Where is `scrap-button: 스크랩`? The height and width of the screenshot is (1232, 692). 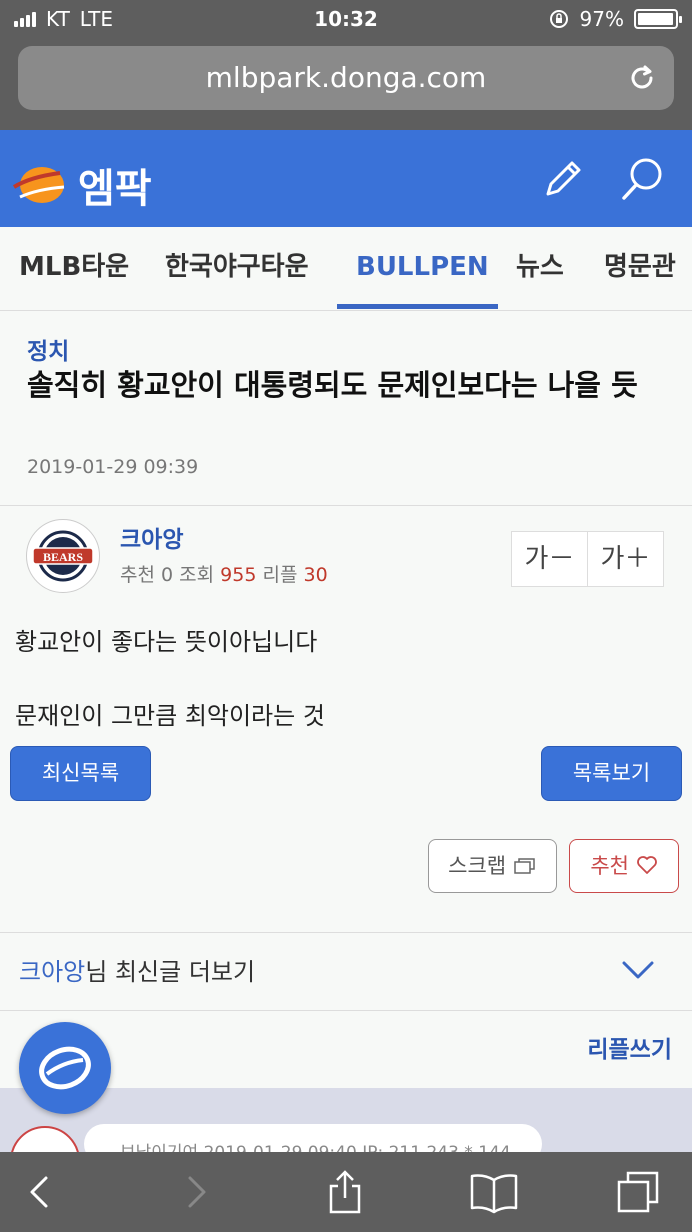 scrap-button: 스크랩 is located at coordinates (492, 866).